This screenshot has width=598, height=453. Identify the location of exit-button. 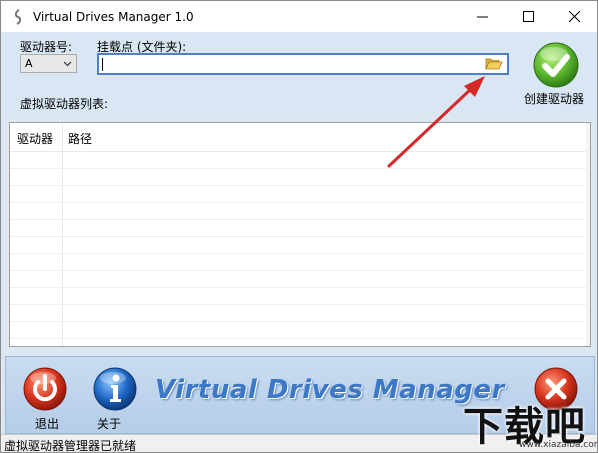
(45, 389).